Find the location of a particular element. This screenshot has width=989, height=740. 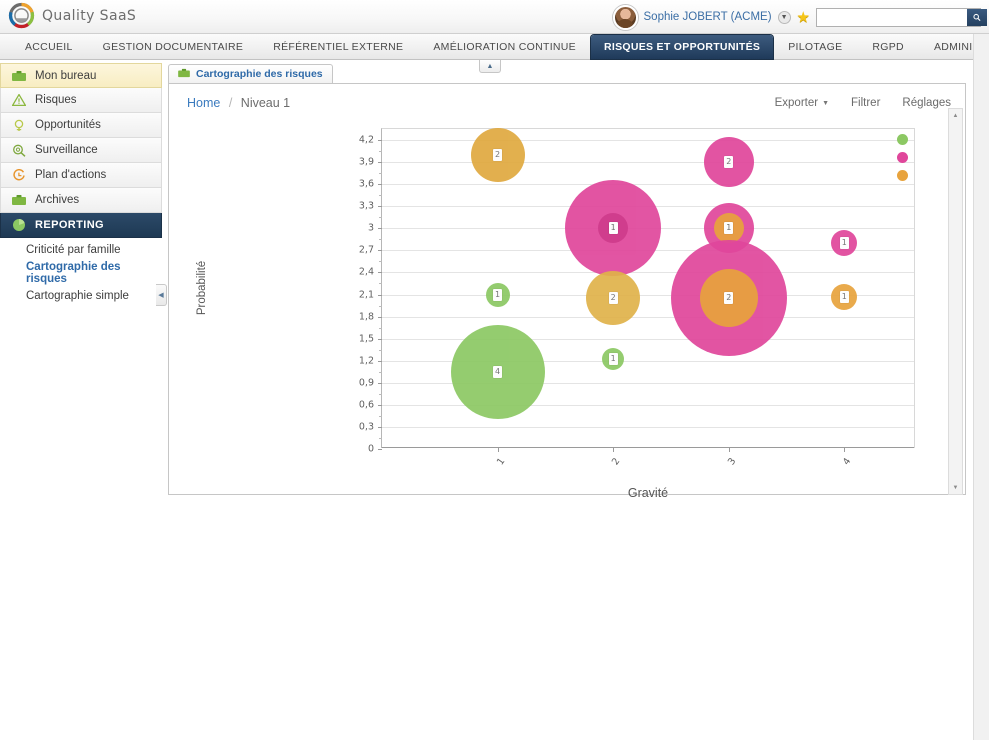

sidebar-item-label: Surveillance is located at coordinates (66, 150).